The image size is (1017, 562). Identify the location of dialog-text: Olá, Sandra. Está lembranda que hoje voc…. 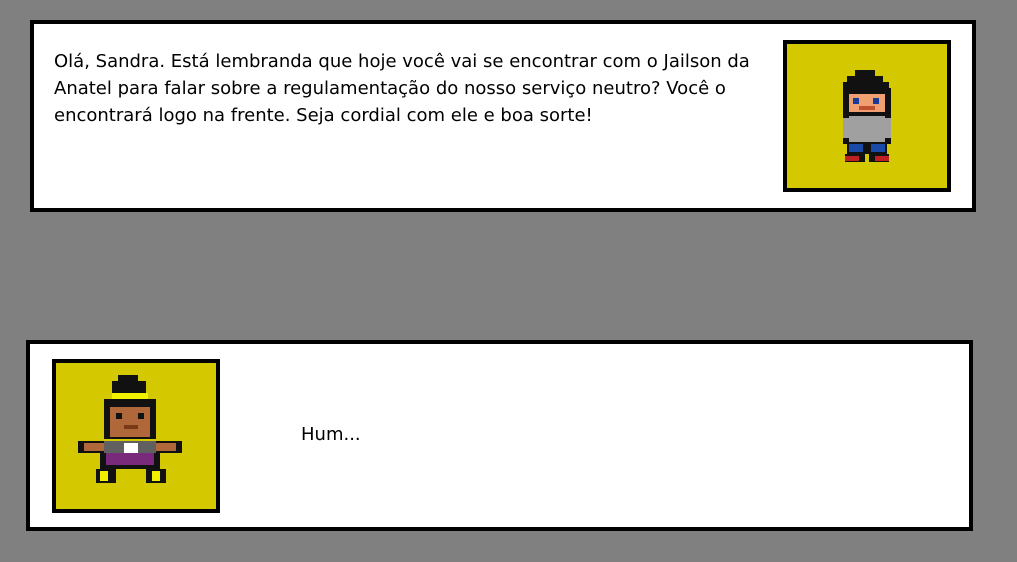
(402, 88).